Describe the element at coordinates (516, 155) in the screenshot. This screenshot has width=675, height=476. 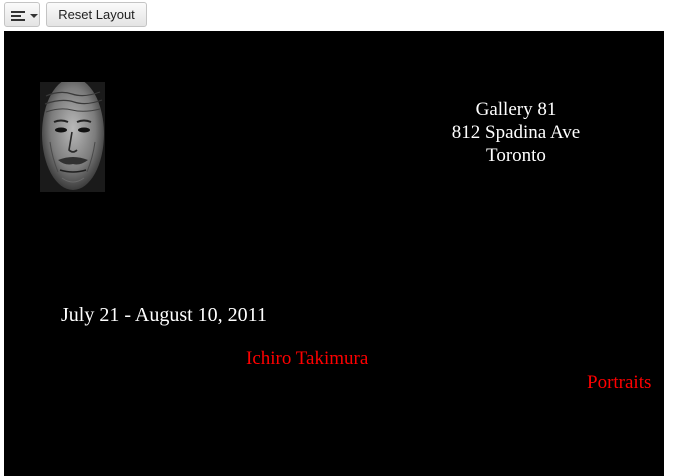
I see `gallery-city: Toronto` at that location.